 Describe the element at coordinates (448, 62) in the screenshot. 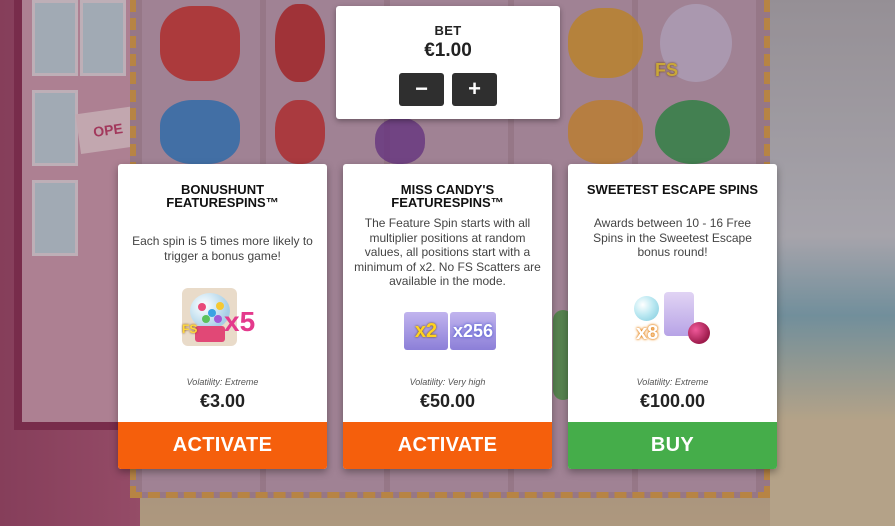

I see `bet-panel: BET €1.00 − +` at that location.